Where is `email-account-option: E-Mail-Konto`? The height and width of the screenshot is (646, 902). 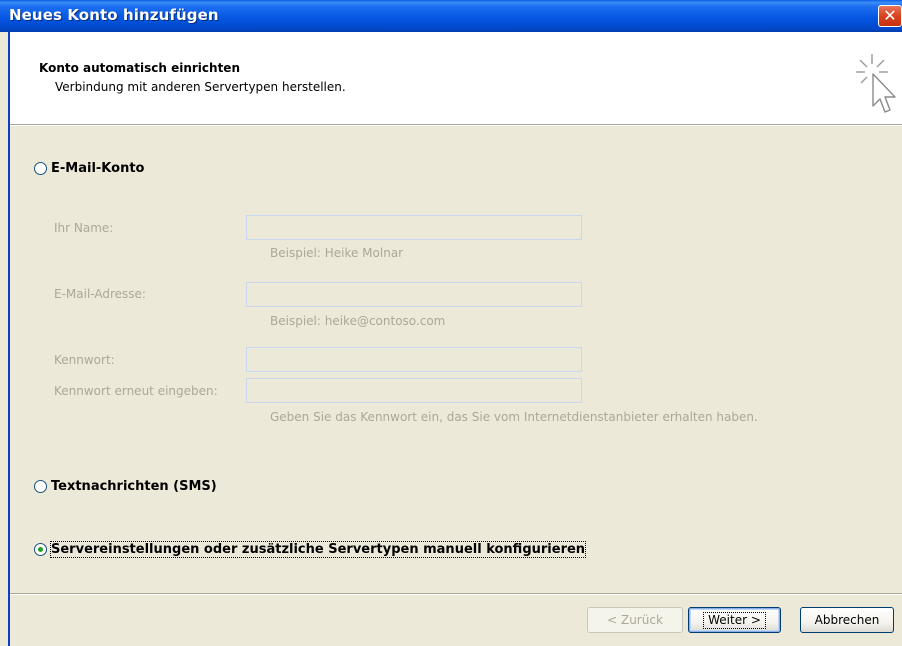 email-account-option: E-Mail-Konto is located at coordinates (89, 168).